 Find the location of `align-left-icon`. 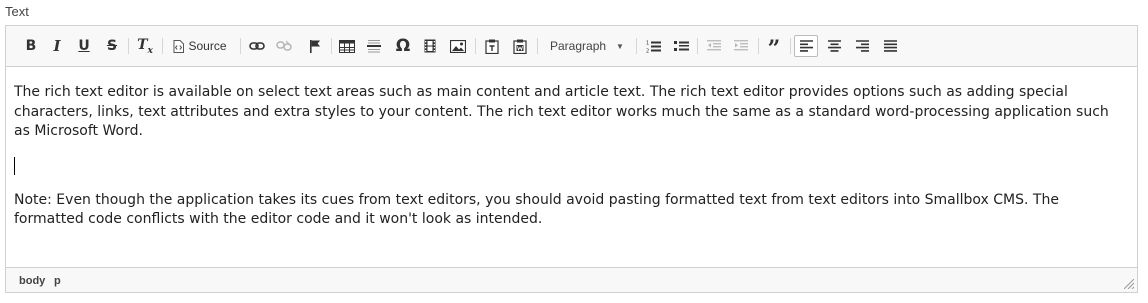

align-left-icon is located at coordinates (806, 46).